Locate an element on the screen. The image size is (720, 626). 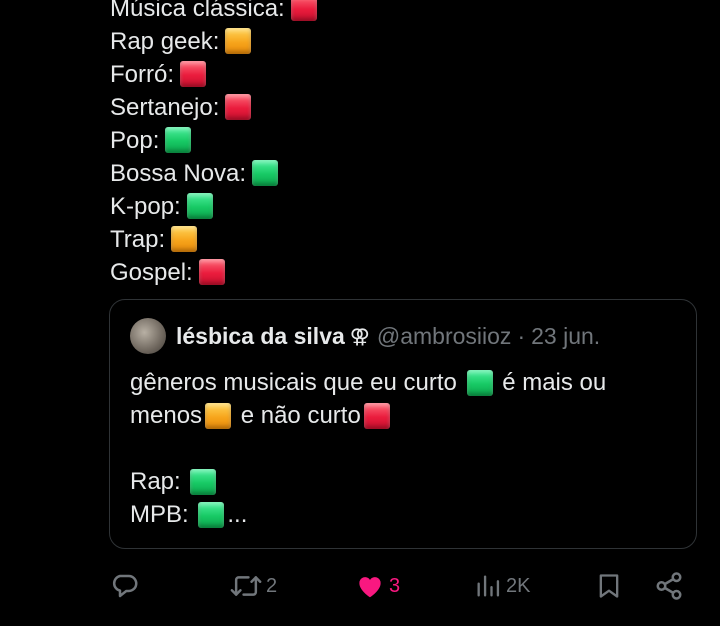
genre-row-musica-classica: Música clássica: is located at coordinates (213, 12).